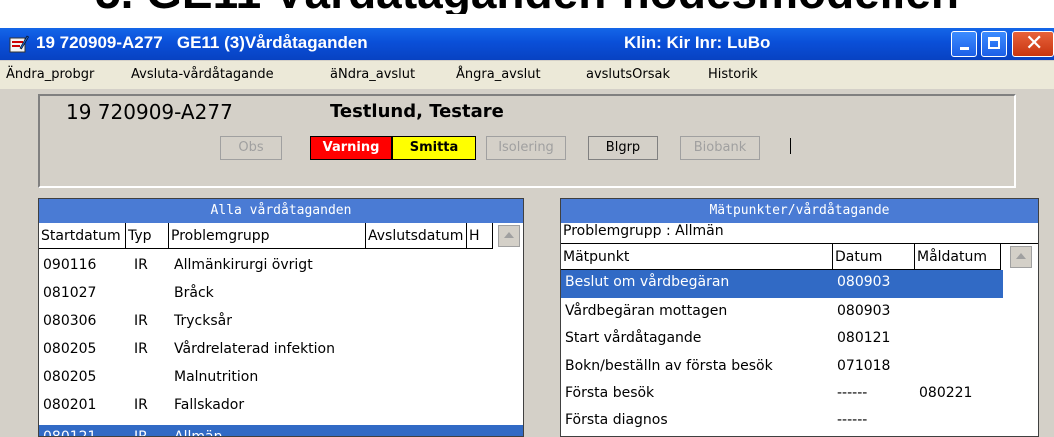  I want to click on column-datum: Datum, so click(874, 257).